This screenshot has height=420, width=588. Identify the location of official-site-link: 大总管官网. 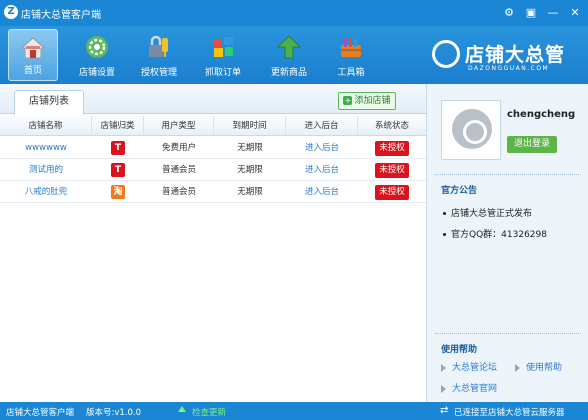
(469, 387).